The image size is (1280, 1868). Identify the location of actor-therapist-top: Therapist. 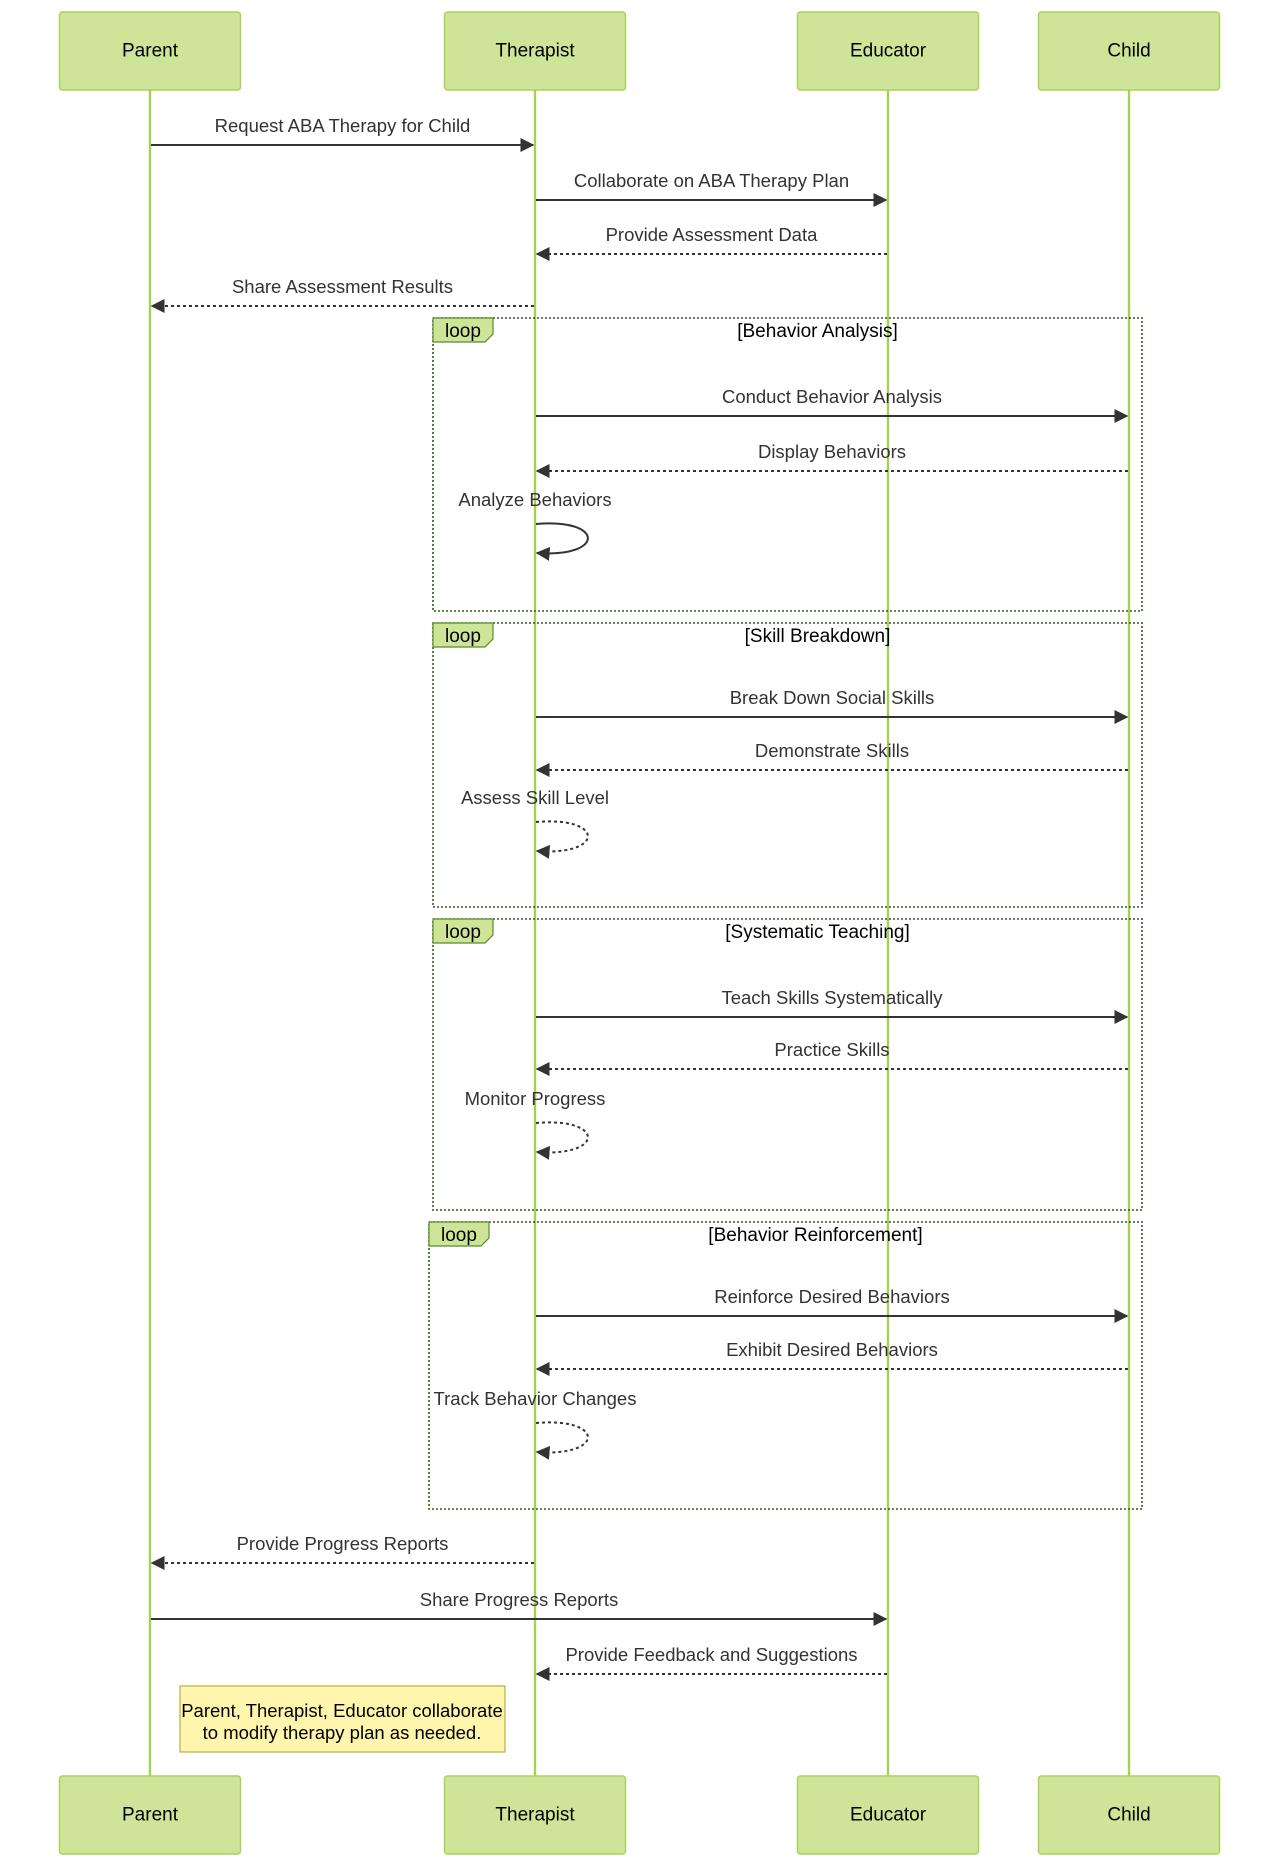
(535, 51).